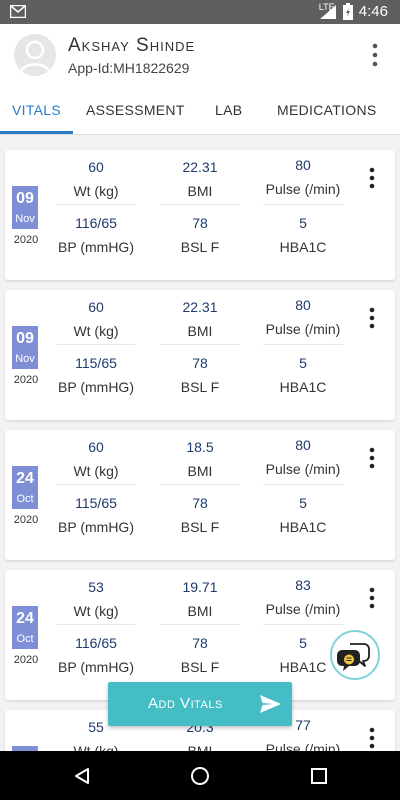 This screenshot has width=400, height=800. Describe the element at coordinates (25, 487) in the screenshot. I see `date-badge: 24 Oct` at that location.